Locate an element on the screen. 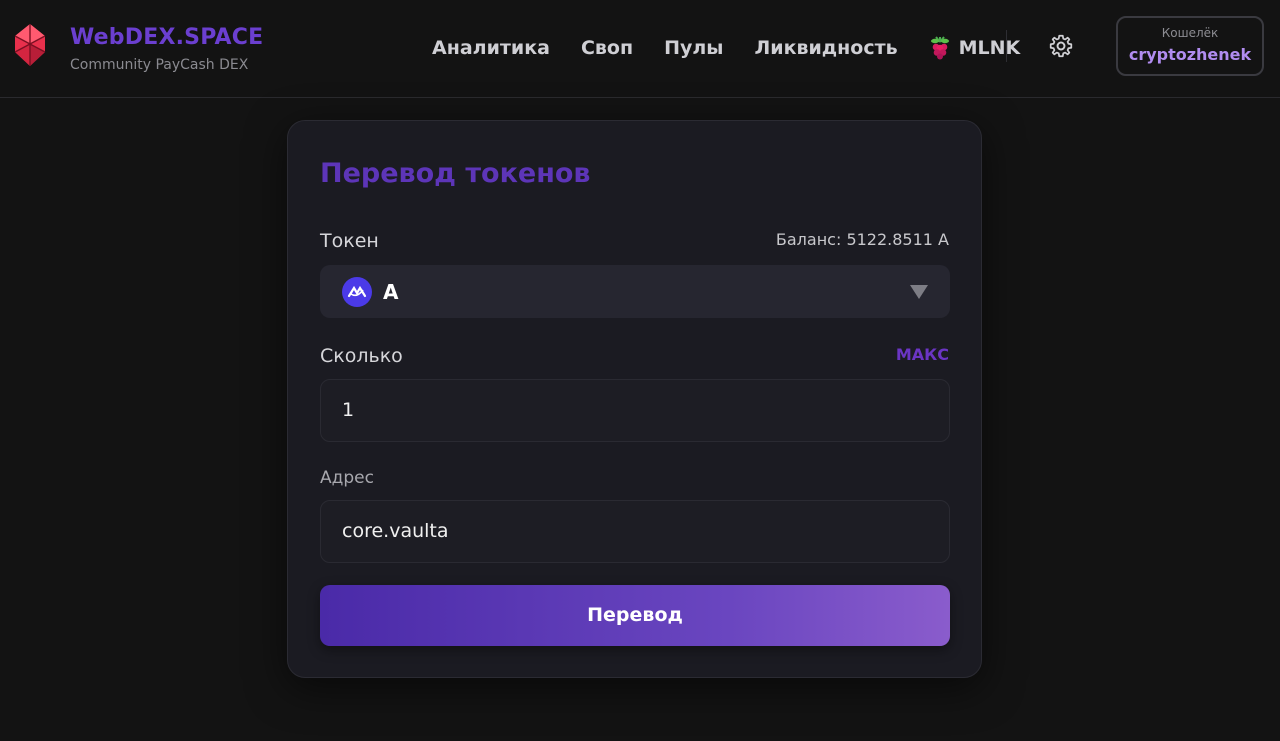 This screenshot has height=741, width=1280. page-title: Перевод токенов is located at coordinates (455, 173).